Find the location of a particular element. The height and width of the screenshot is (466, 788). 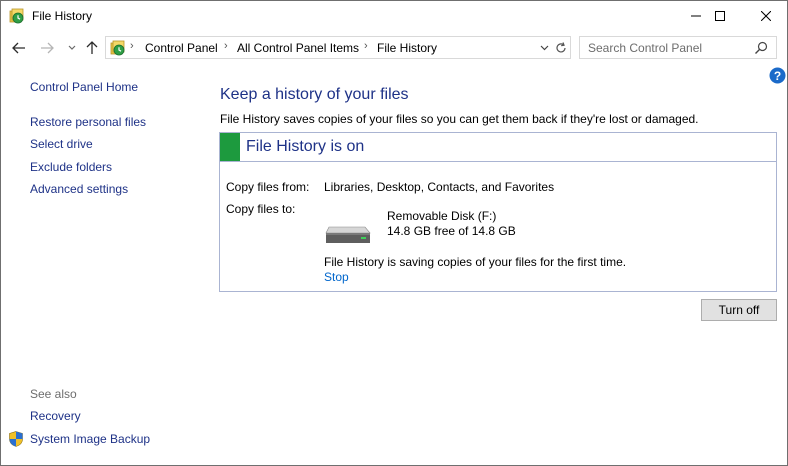

arrow-right-icon is located at coordinates (47, 48).